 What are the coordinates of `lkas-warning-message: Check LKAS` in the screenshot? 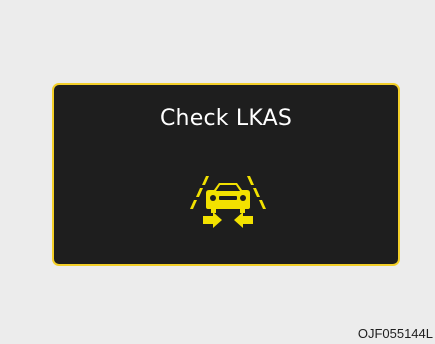 It's located at (226, 118).